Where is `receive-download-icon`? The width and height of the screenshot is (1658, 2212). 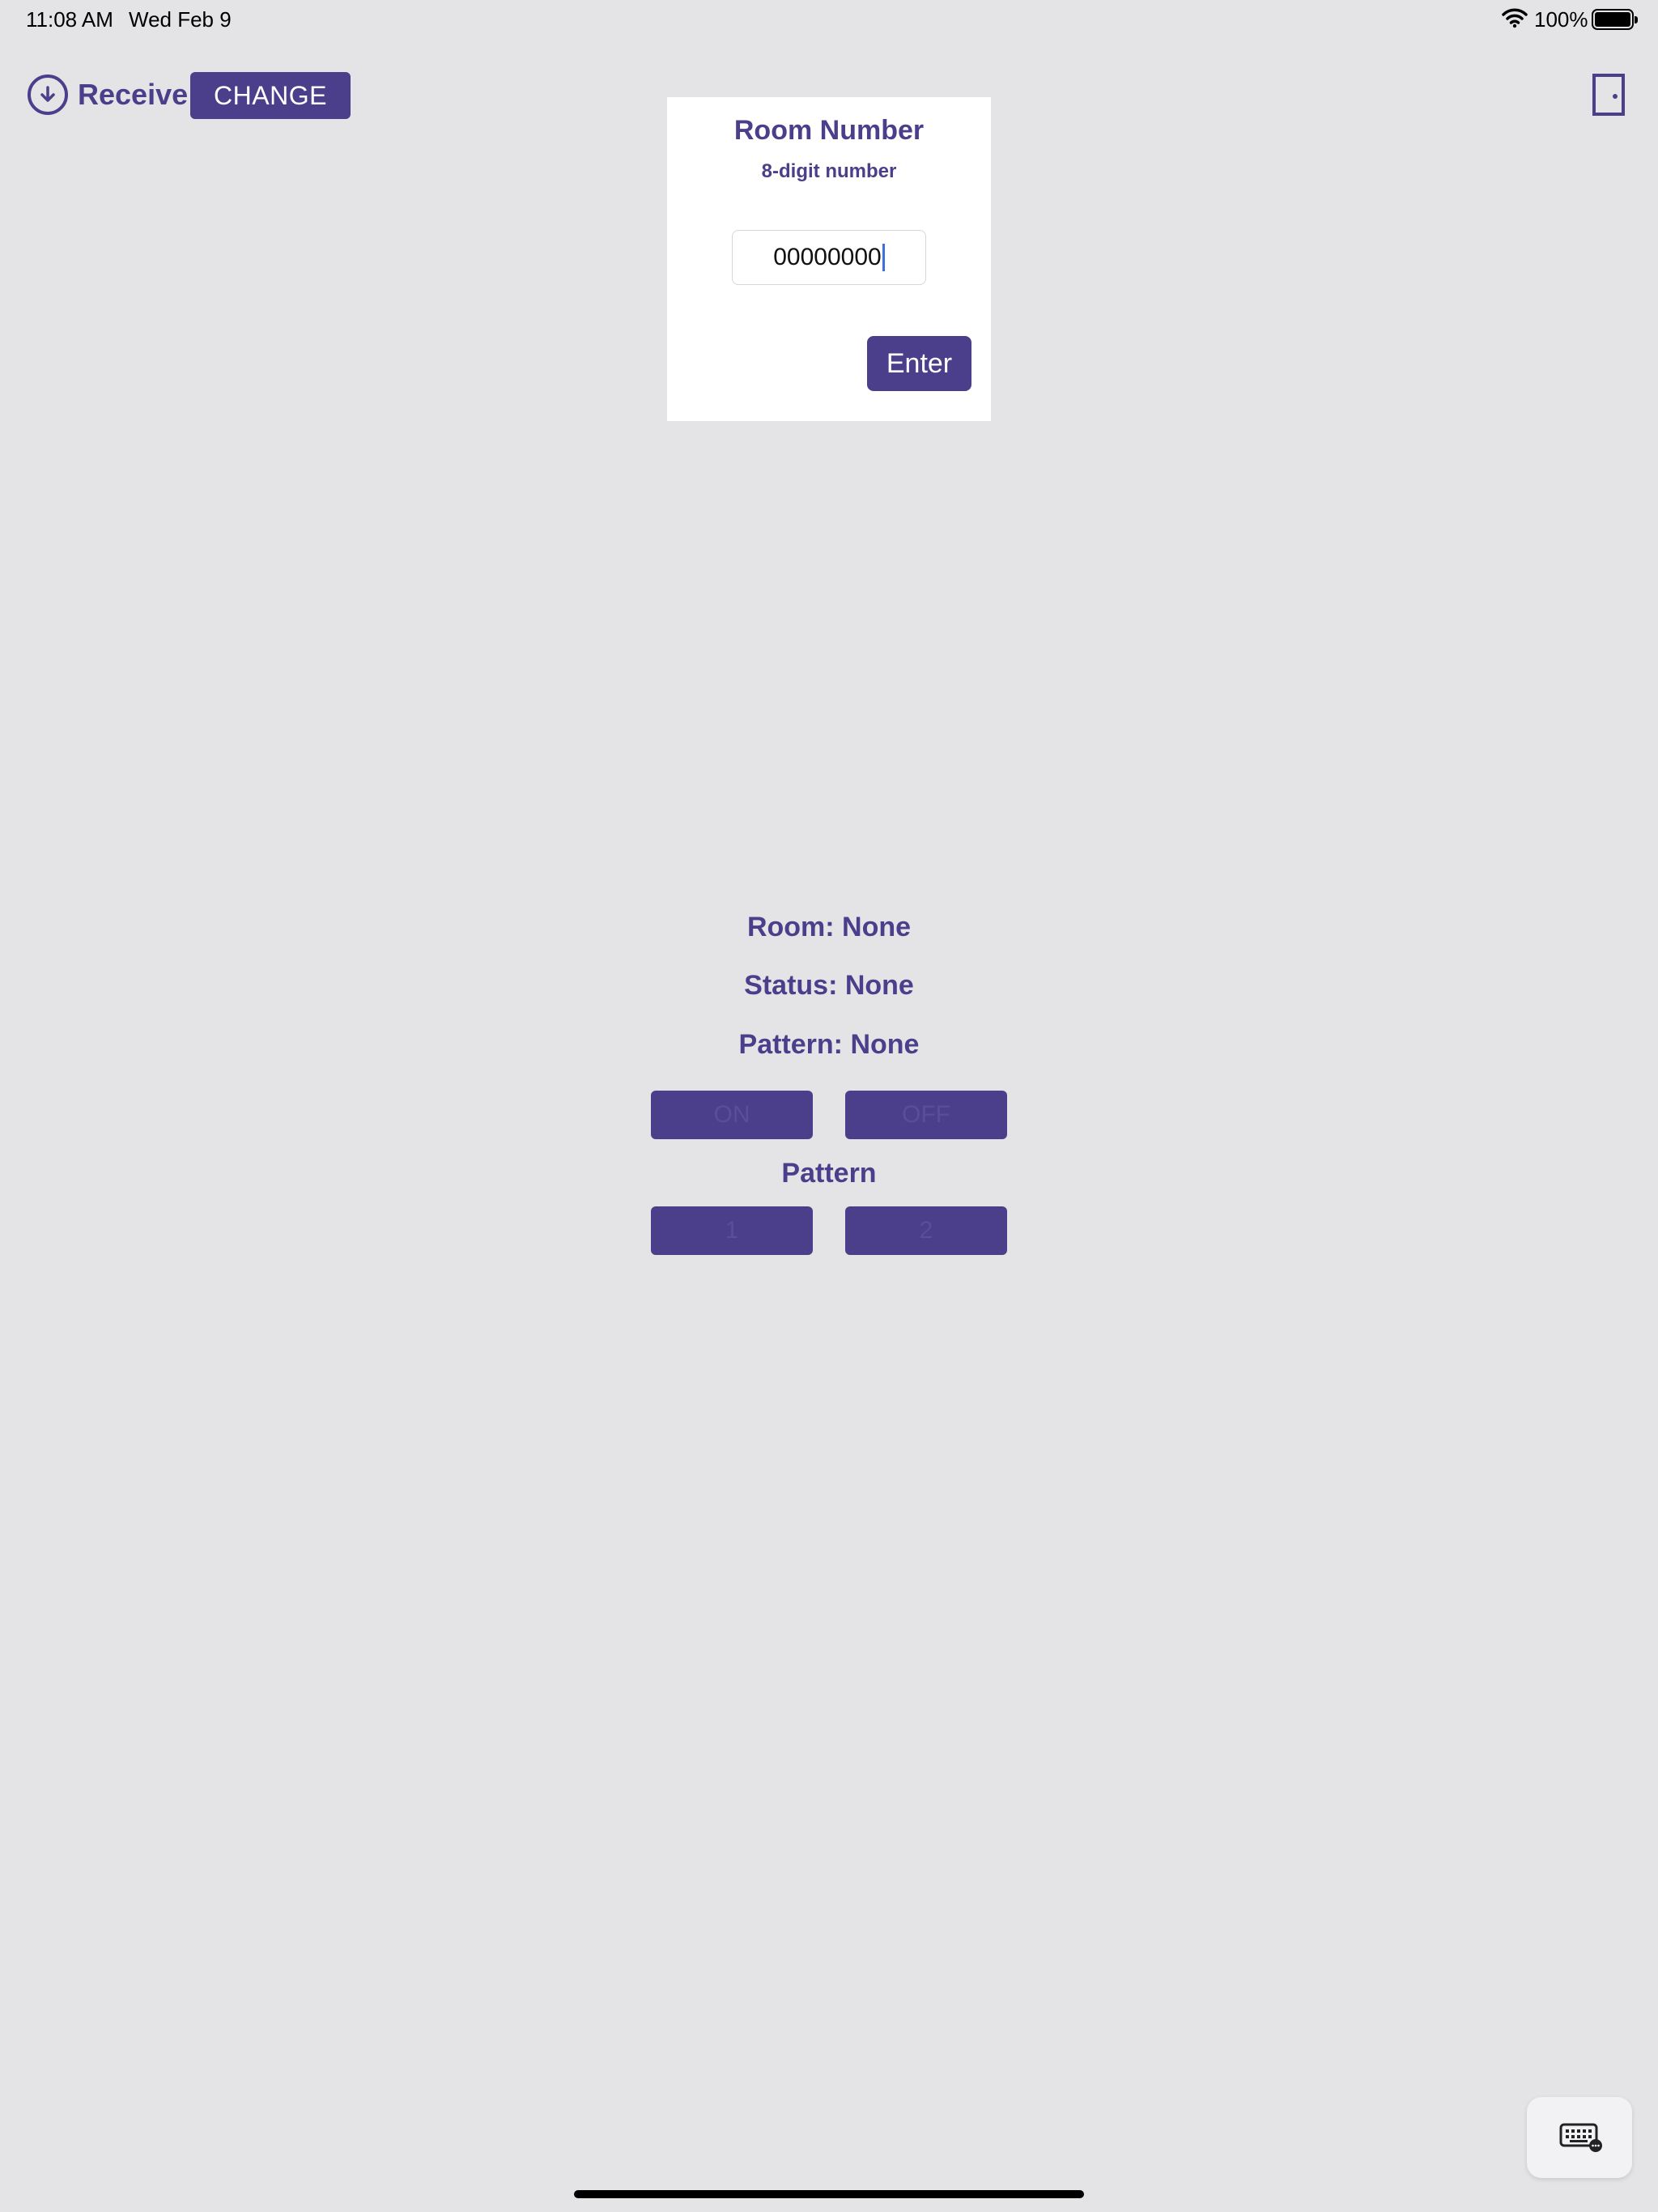 receive-download-icon is located at coordinates (48, 95).